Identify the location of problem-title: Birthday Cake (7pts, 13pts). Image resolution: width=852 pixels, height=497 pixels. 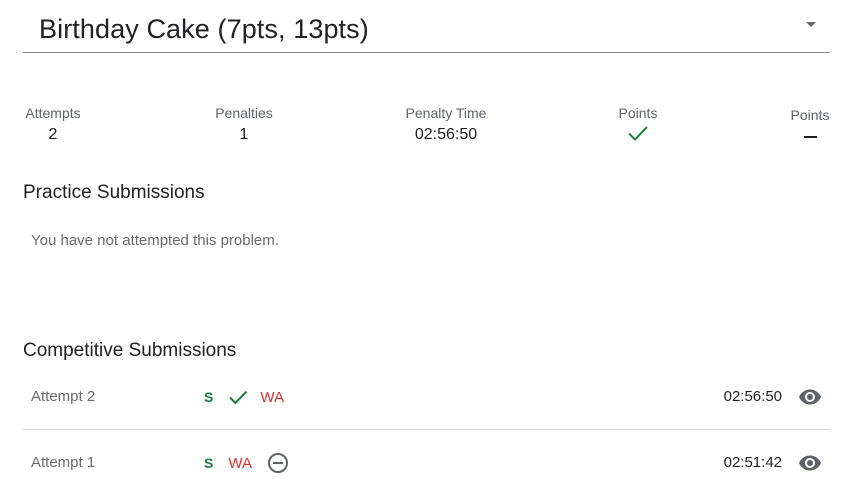
(204, 29).